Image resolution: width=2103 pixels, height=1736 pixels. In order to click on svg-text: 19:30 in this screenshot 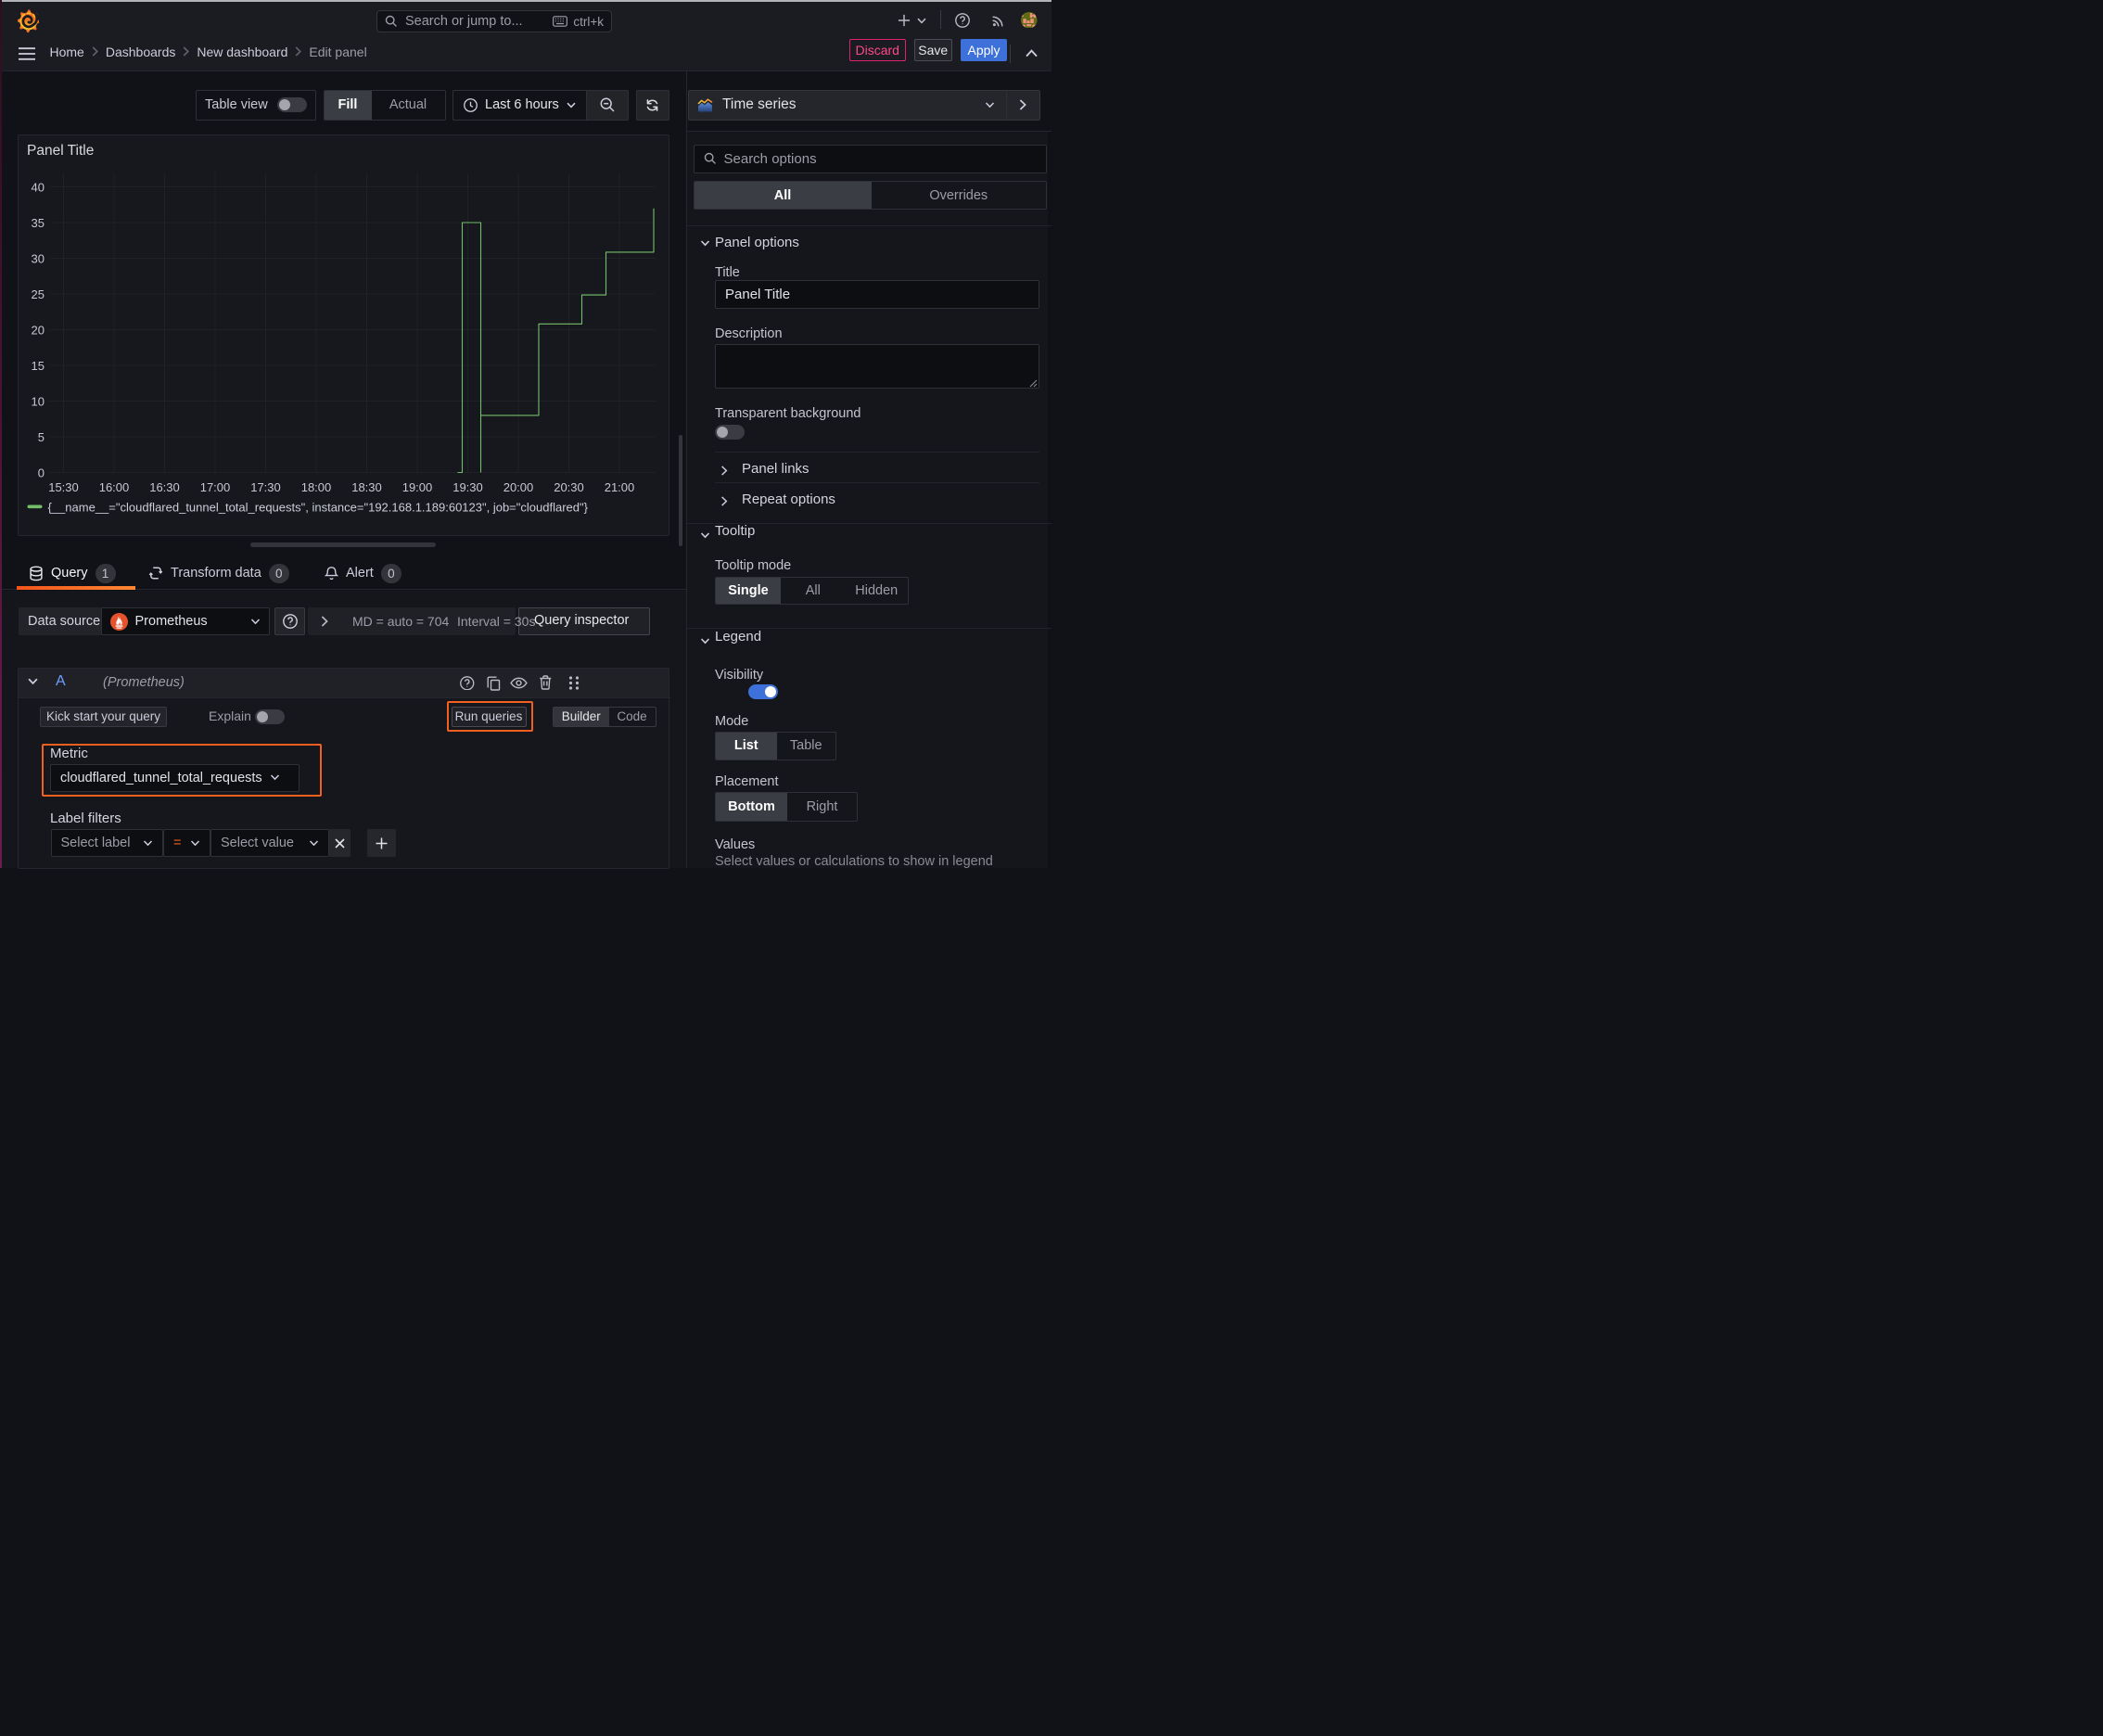, I will do `click(467, 487)`.